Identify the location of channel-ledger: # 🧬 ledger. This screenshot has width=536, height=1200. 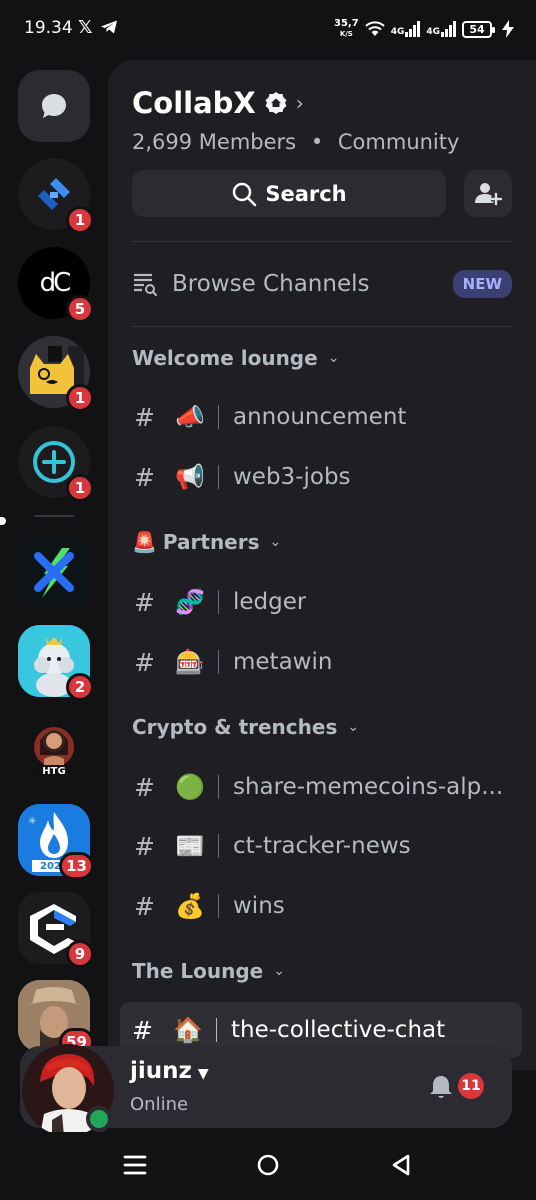
(323, 602).